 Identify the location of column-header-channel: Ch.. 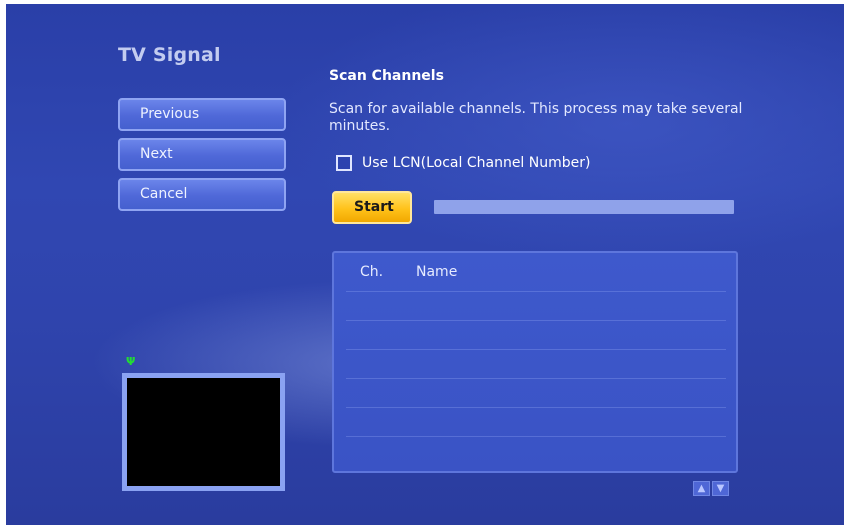
(372, 272).